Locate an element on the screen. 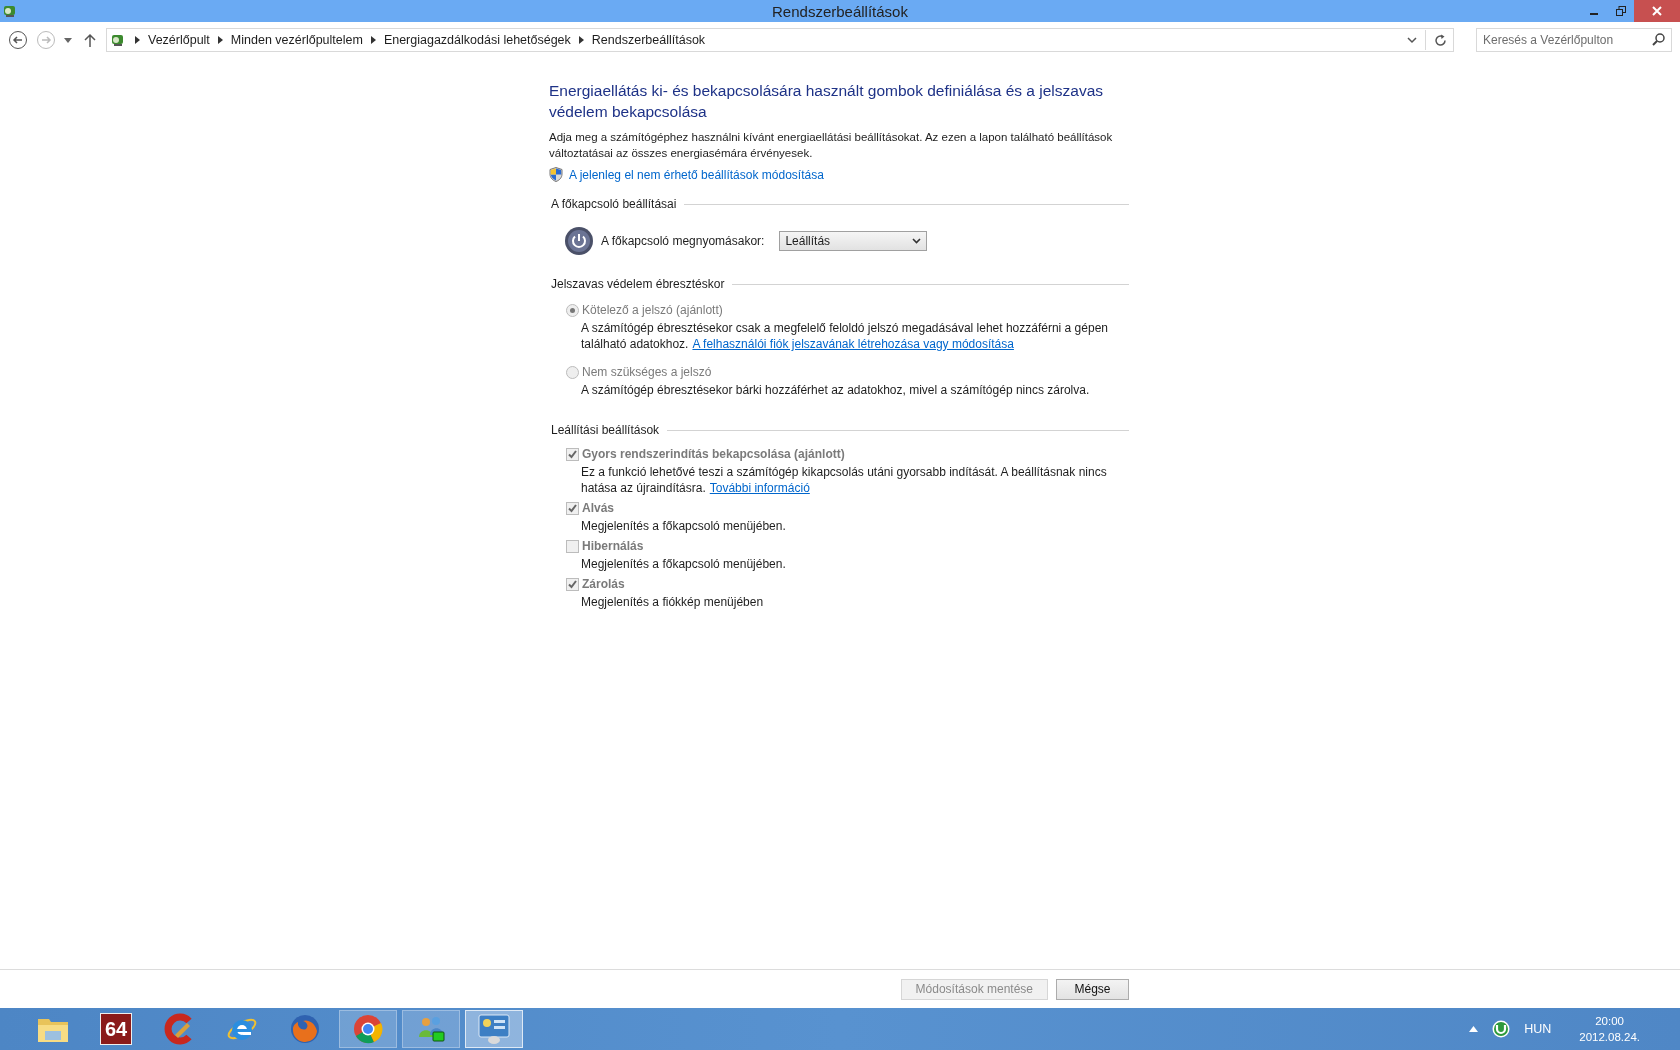  chrome-icon is located at coordinates (368, 1029).